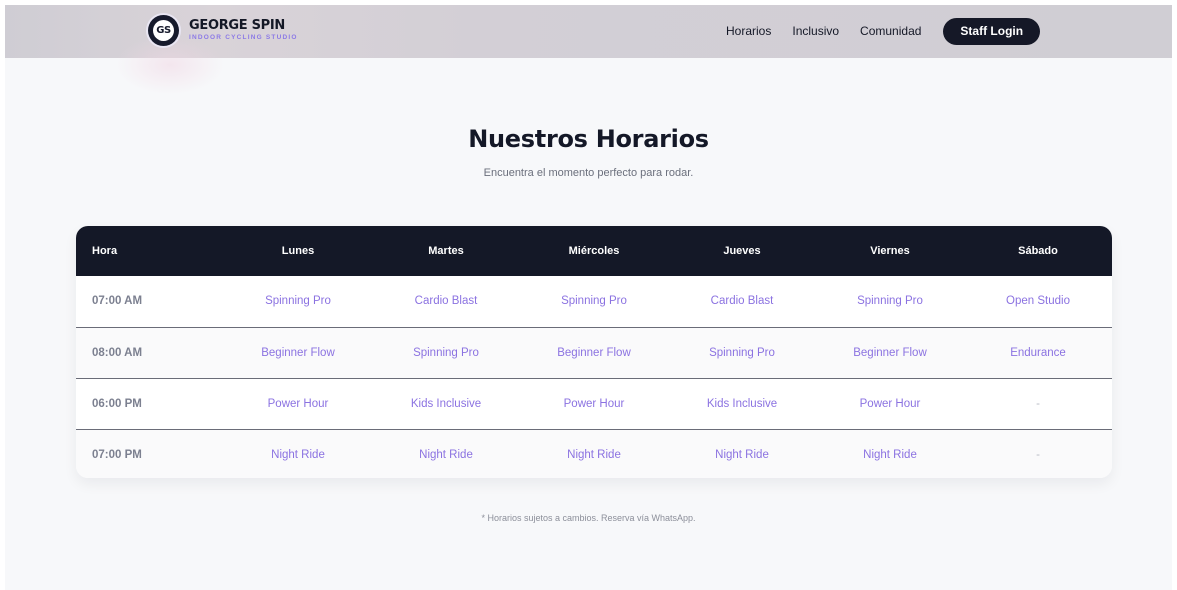 Image resolution: width=1177 pixels, height=590 pixels. What do you see at coordinates (237, 26) in the screenshot?
I see `brand-name: GEORGE SPIN` at bounding box center [237, 26].